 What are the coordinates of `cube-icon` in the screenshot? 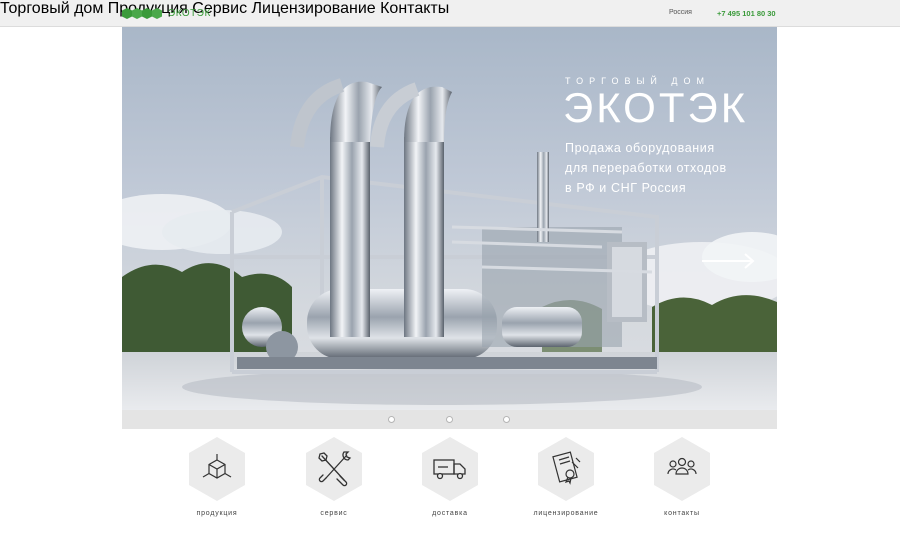 It's located at (217, 469).